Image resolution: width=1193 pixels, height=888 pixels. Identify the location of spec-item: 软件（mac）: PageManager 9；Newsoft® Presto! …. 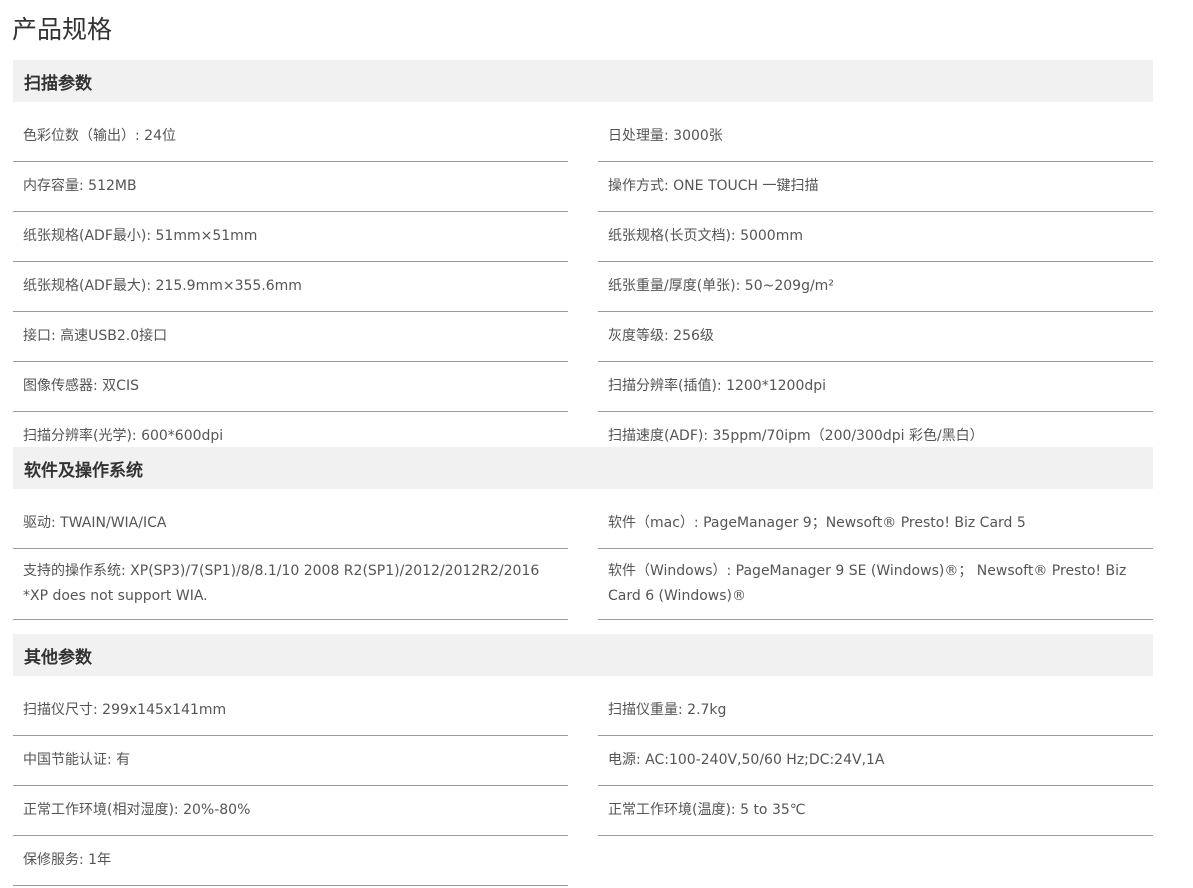
(875, 524).